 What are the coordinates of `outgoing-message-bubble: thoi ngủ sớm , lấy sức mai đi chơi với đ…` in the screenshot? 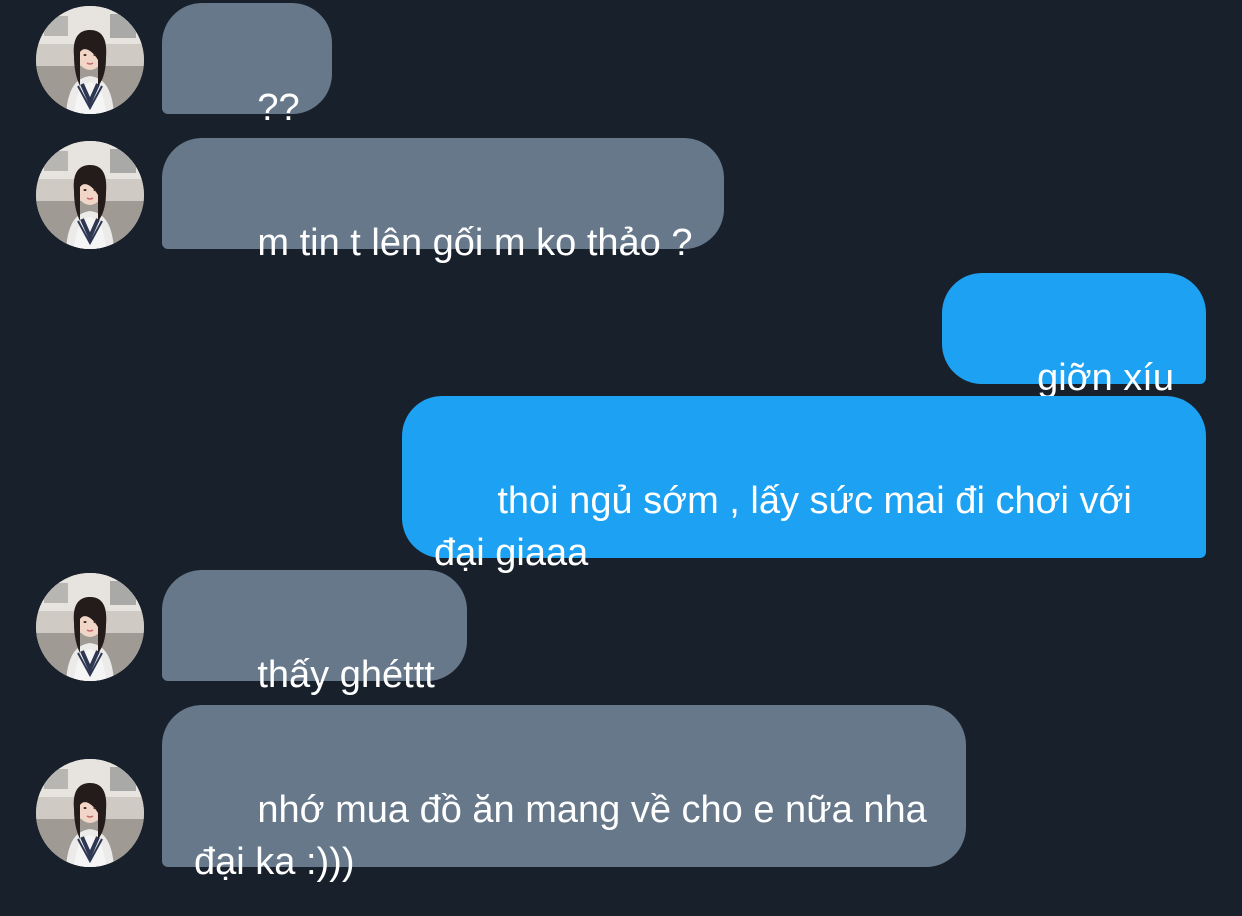 It's located at (804, 485).